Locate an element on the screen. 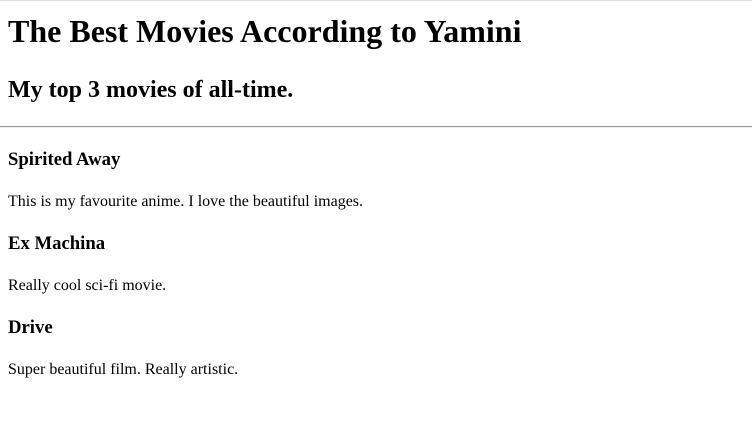 This screenshot has height=437, width=752. page-title: The Best Movies According to Yamini is located at coordinates (265, 31).